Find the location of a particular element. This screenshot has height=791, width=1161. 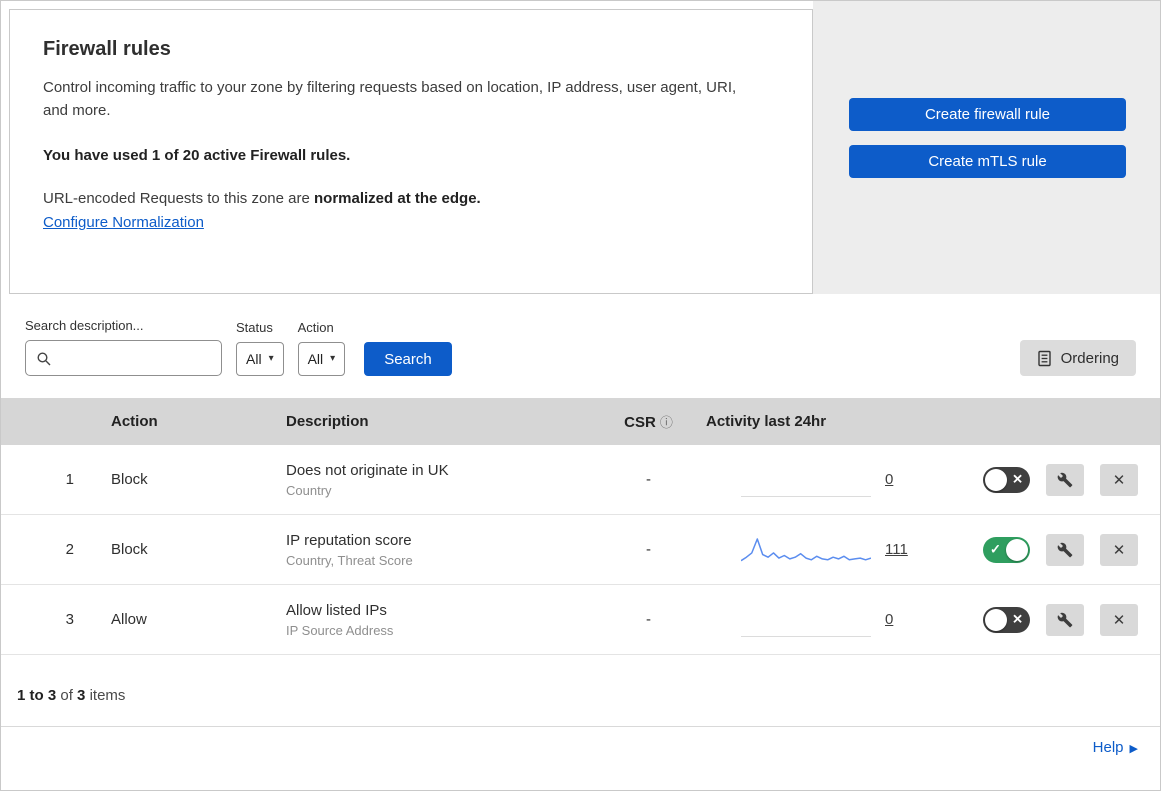

column-csr: CSR ⓘ is located at coordinates (648, 421).